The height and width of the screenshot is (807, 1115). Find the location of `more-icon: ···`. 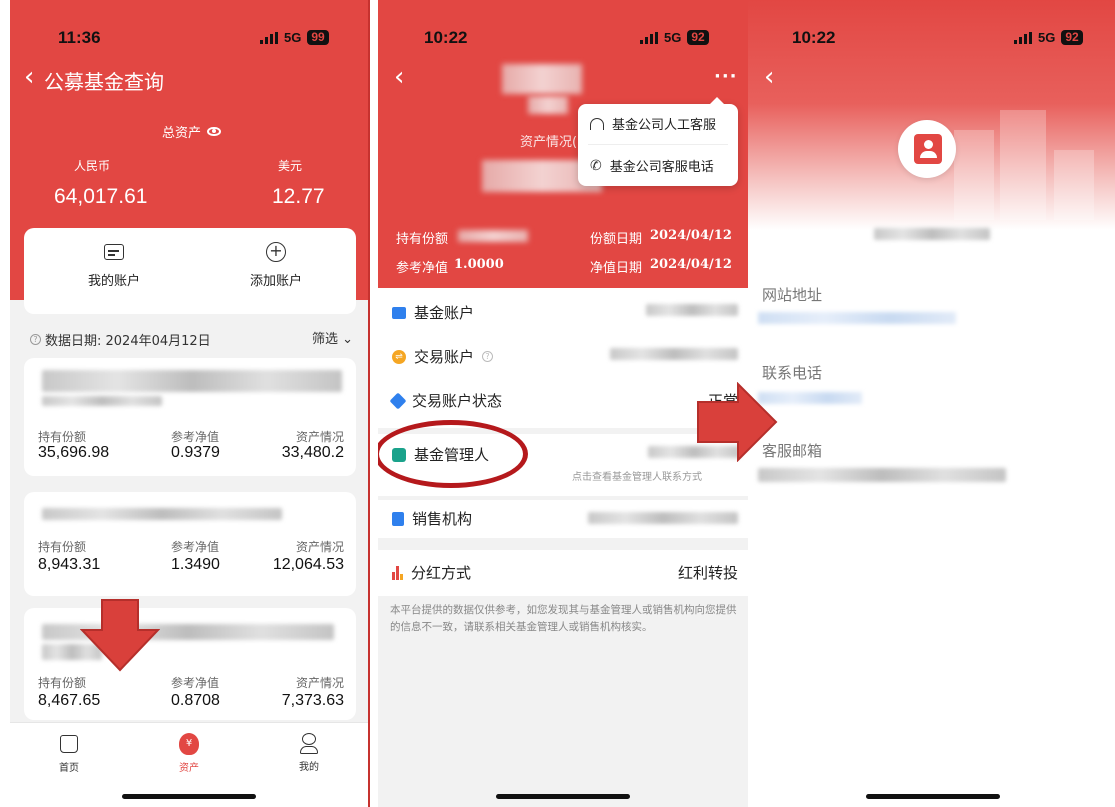

more-icon: ··· is located at coordinates (726, 76).